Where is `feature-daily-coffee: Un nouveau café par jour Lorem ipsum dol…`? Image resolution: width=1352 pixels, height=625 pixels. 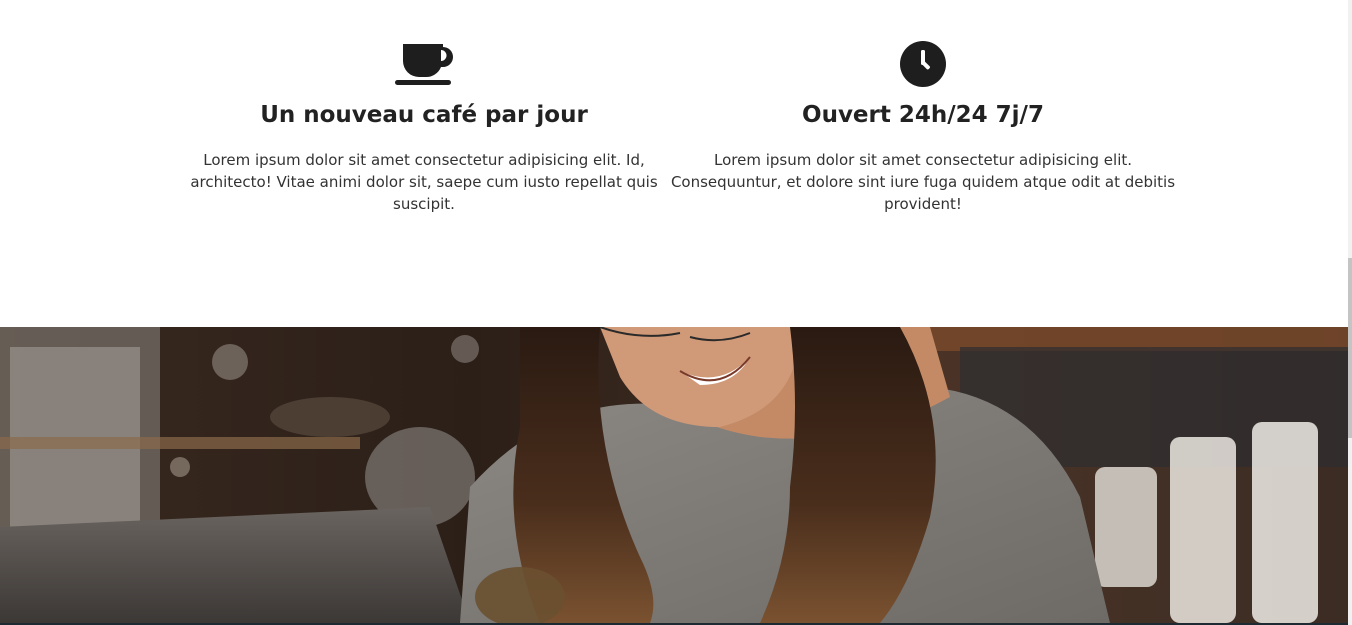 feature-daily-coffee: Un nouveau café par jour Lorem ipsum dol… is located at coordinates (424, 107).